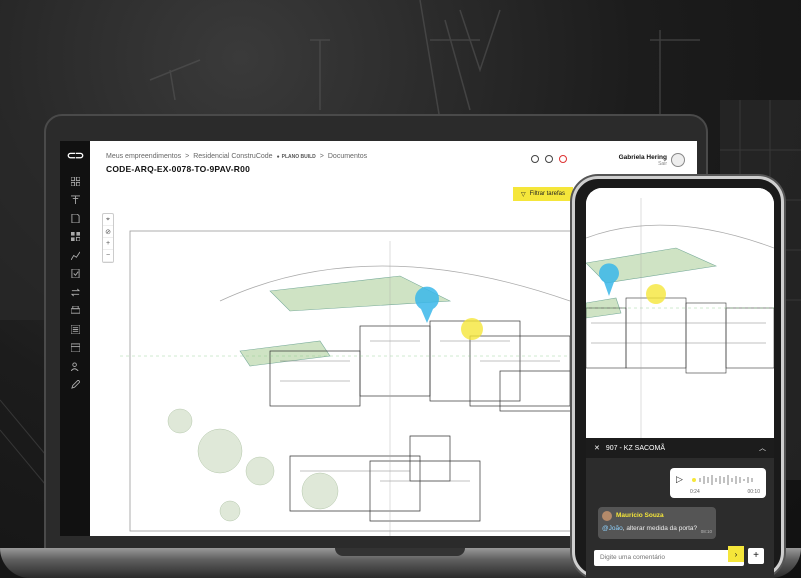  What do you see at coordinates (597, 448) in the screenshot?
I see `close-icon: ✕` at bounding box center [597, 448].